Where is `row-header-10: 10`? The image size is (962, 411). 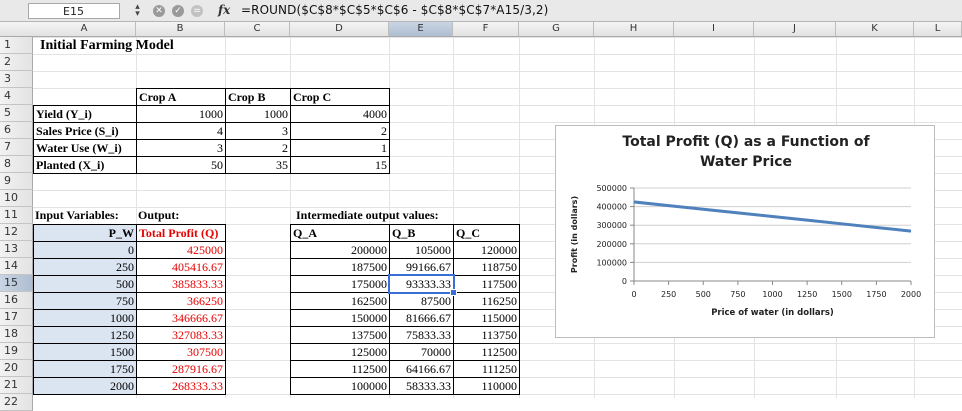
row-header-10: 10 is located at coordinates (16, 198).